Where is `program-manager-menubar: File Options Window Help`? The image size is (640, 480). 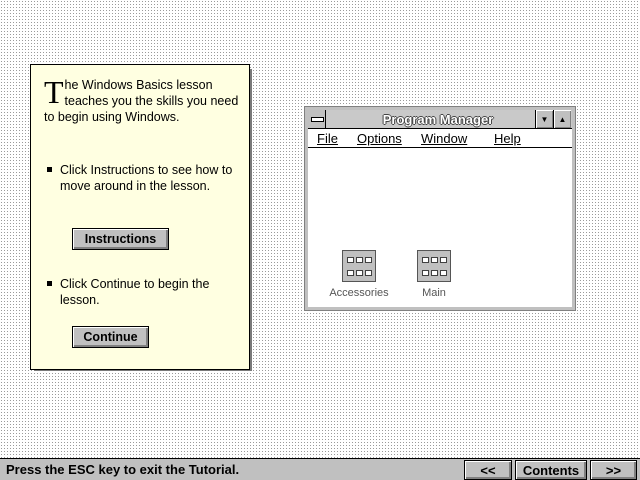
program-manager-menubar: File Options Window Help is located at coordinates (440, 138).